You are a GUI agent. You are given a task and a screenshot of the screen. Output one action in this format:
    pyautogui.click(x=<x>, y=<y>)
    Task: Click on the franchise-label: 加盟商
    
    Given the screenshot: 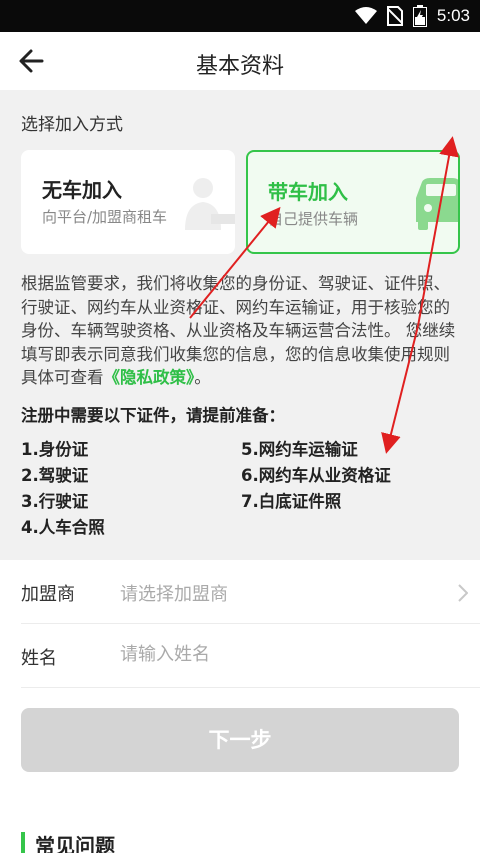 What is the action you would take?
    pyautogui.click(x=48, y=594)
    